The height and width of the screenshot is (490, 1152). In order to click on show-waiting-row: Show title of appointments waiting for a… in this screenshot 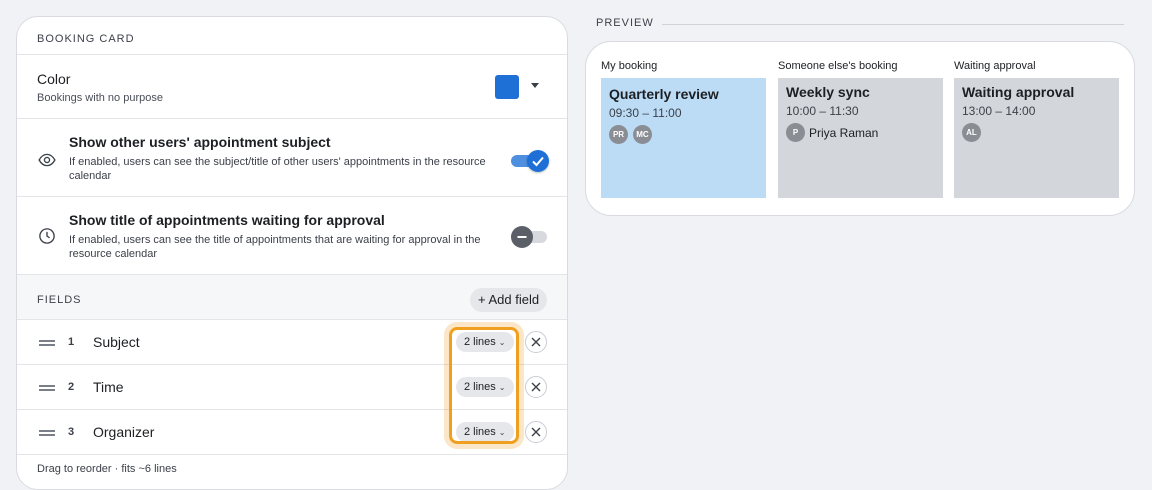, I will do `click(292, 236)`.